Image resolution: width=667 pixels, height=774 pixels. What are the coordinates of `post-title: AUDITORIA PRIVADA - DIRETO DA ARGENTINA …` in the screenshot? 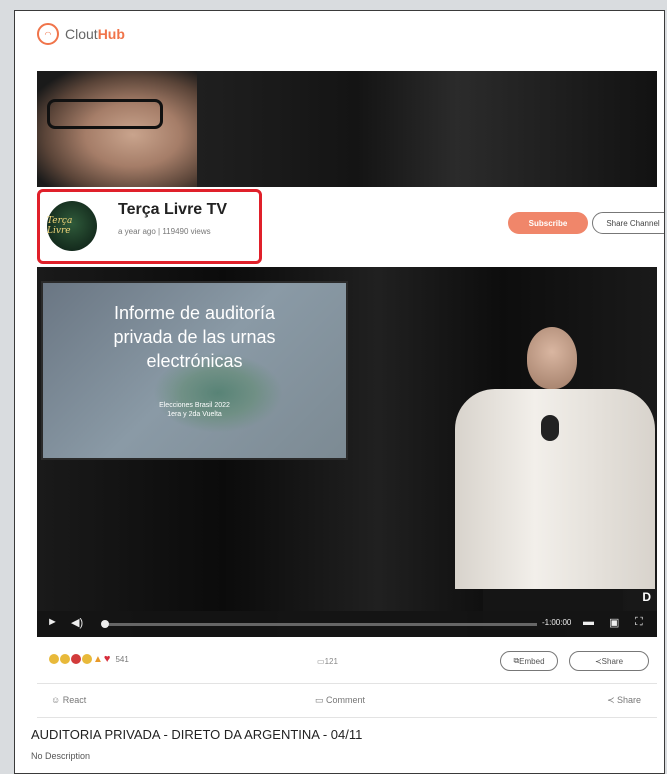 It's located at (197, 734).